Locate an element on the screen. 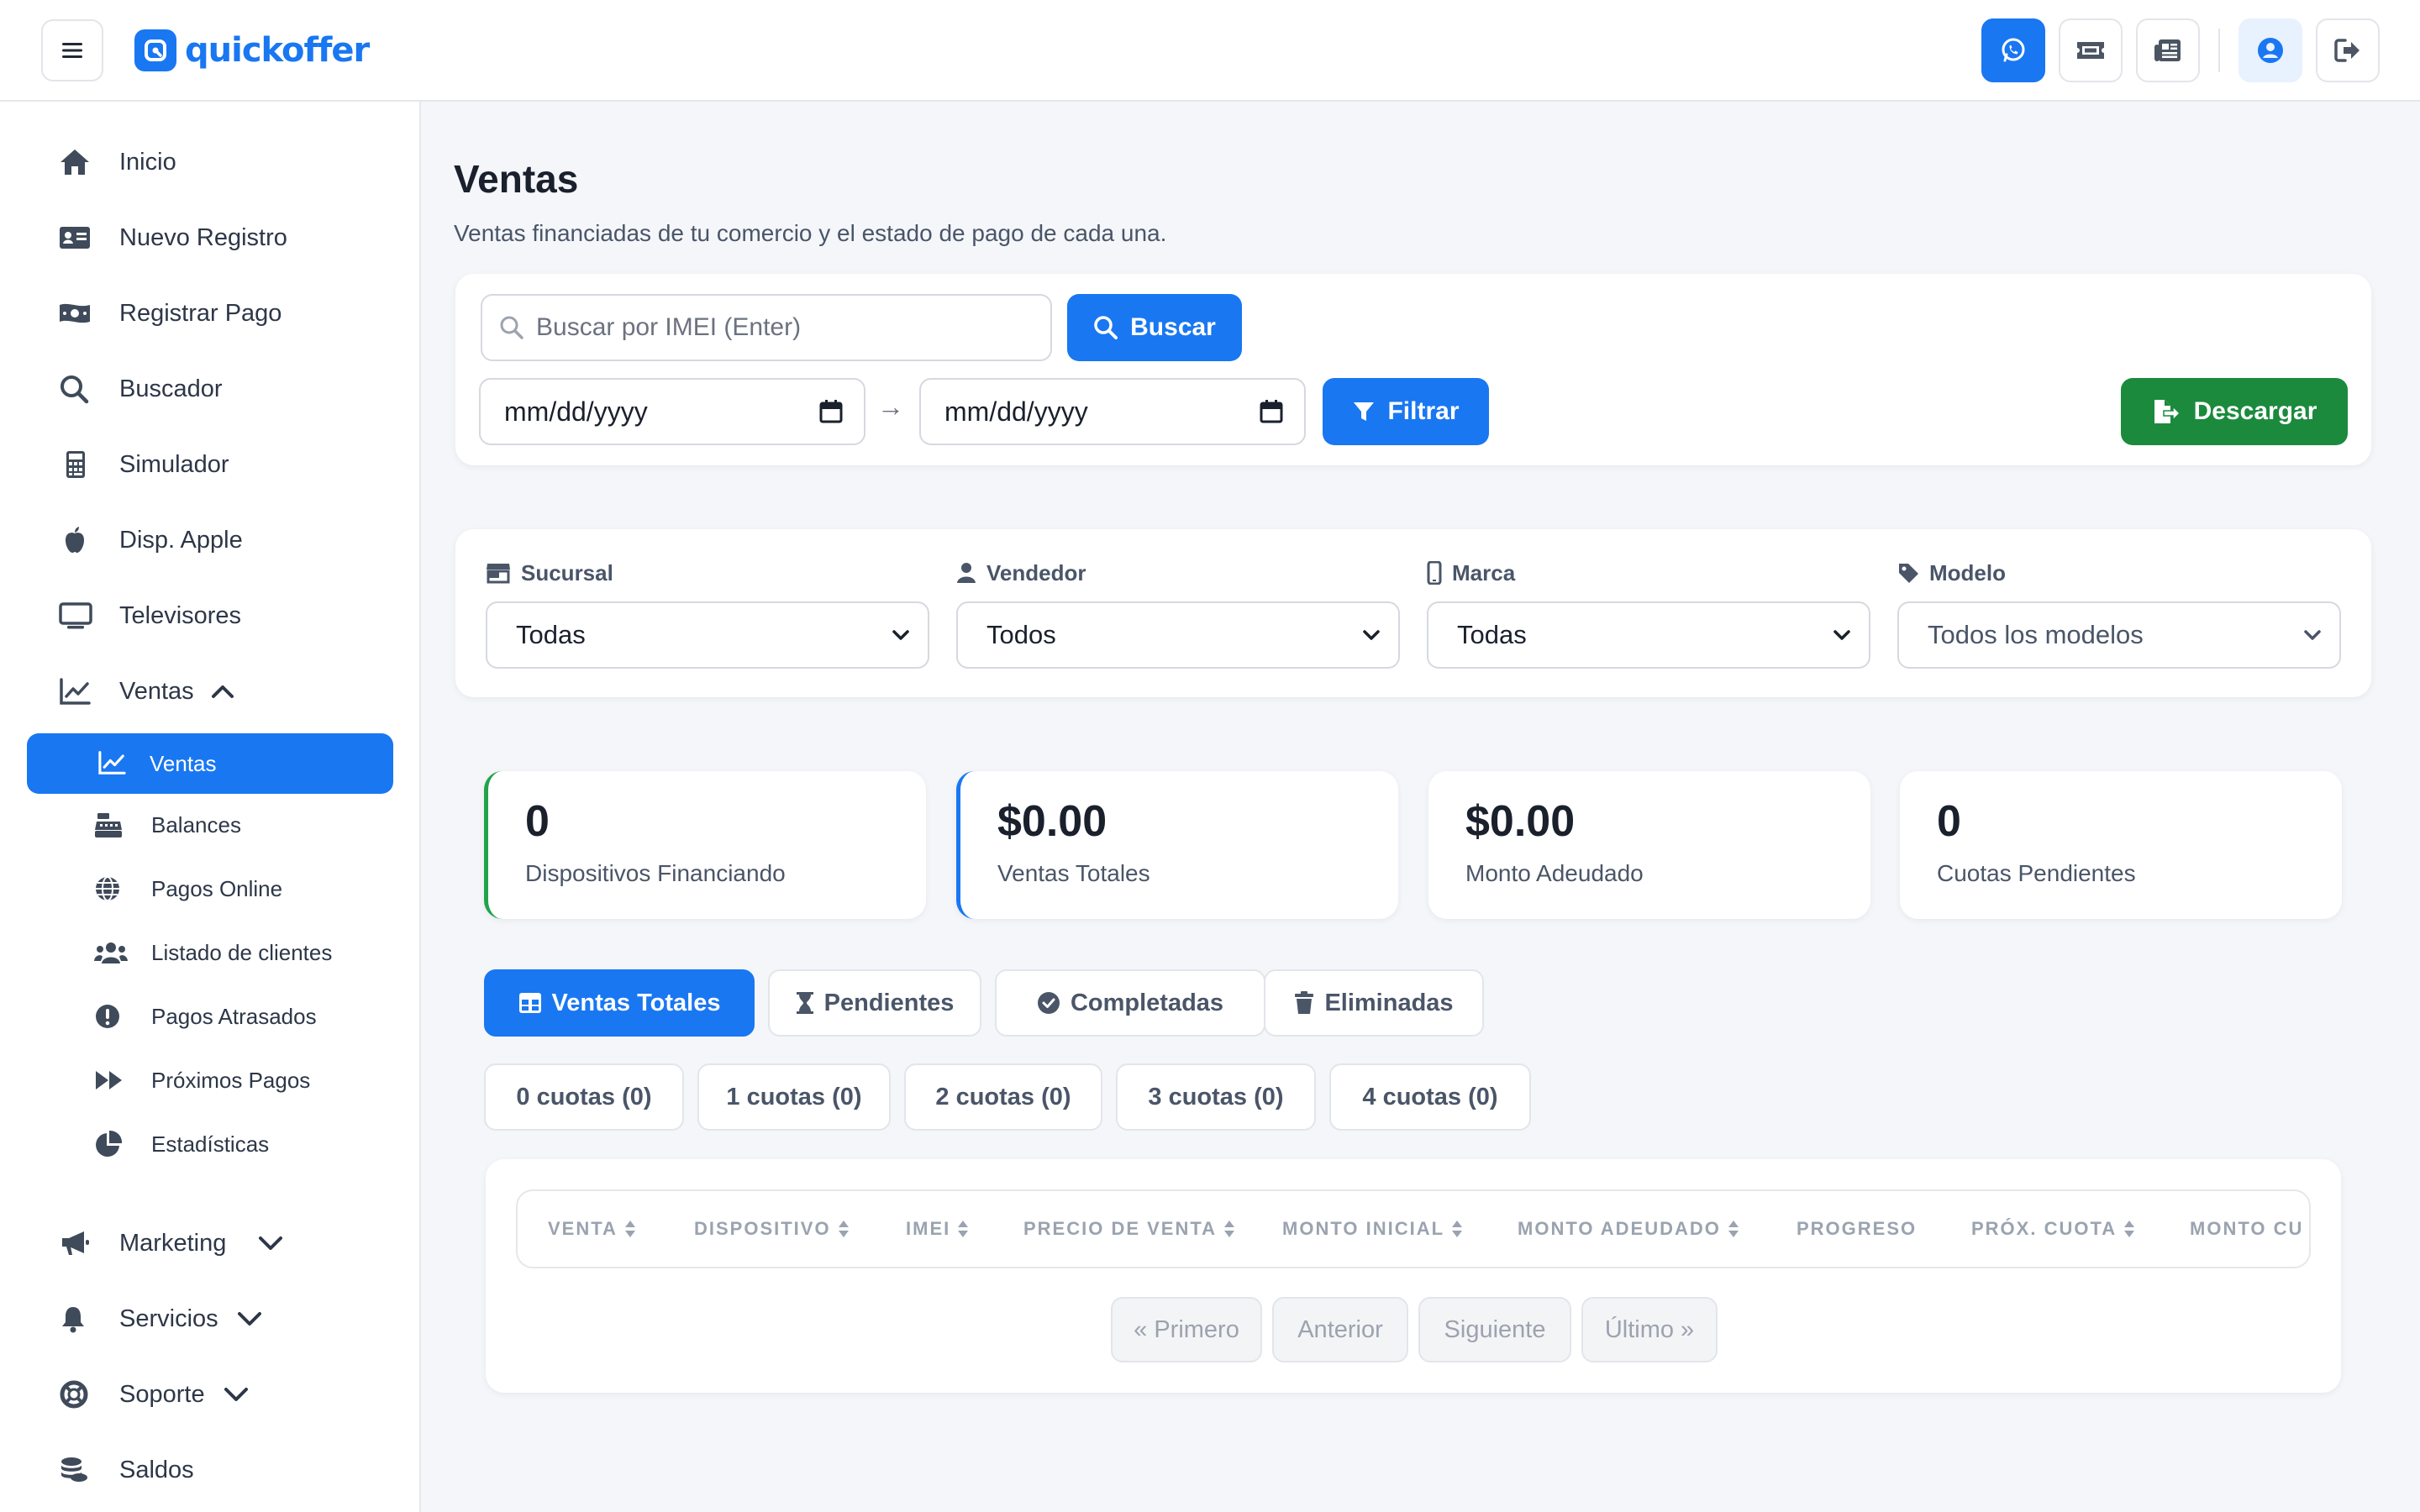 The image size is (2420, 1512). newspaper-icon is located at coordinates (2168, 50).